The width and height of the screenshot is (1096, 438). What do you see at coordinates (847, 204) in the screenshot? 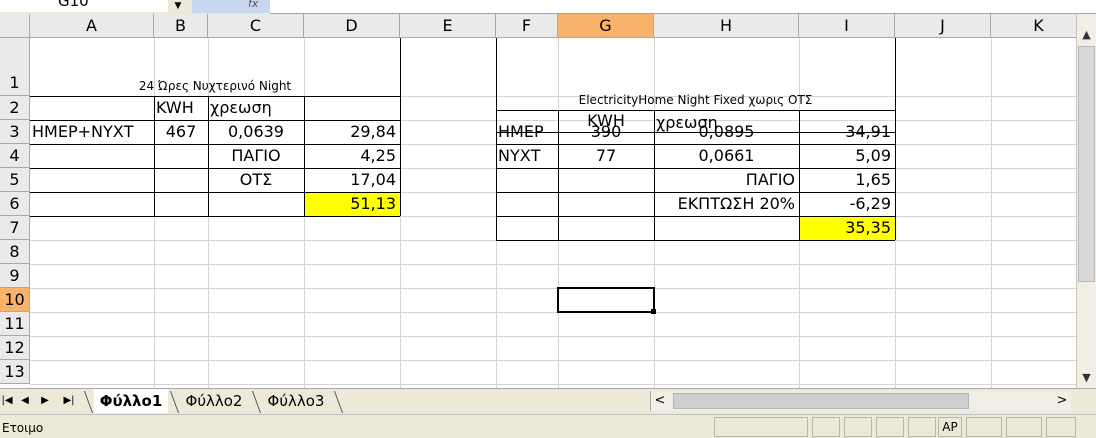
I see `cell-i6: -6,29` at bounding box center [847, 204].